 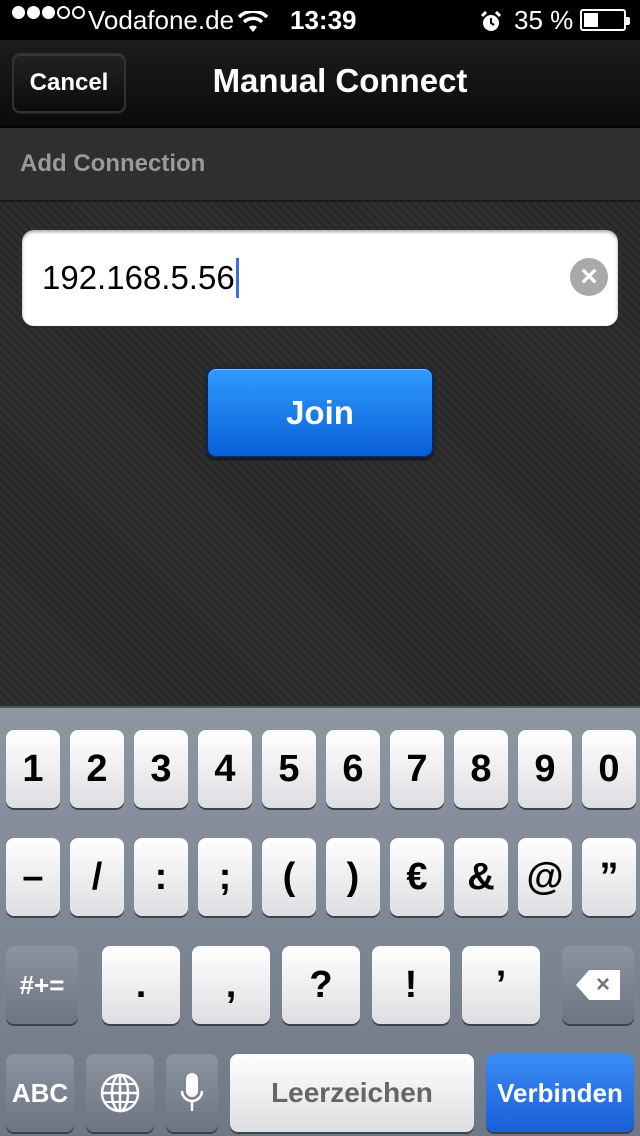 What do you see at coordinates (320, 165) in the screenshot?
I see `section-header: Add Connection` at bounding box center [320, 165].